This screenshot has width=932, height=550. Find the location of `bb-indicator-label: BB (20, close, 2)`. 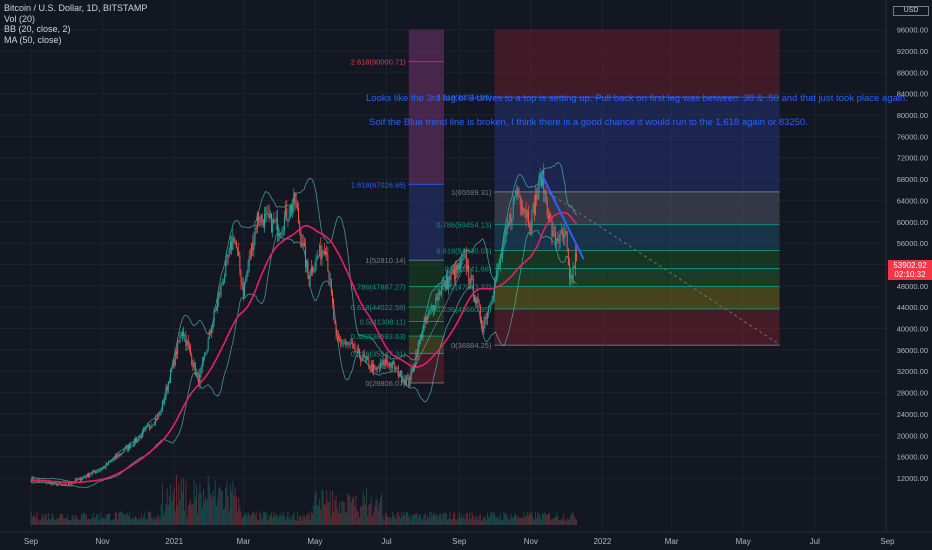

bb-indicator-label: BB (20, close, 2) is located at coordinates (75, 29).